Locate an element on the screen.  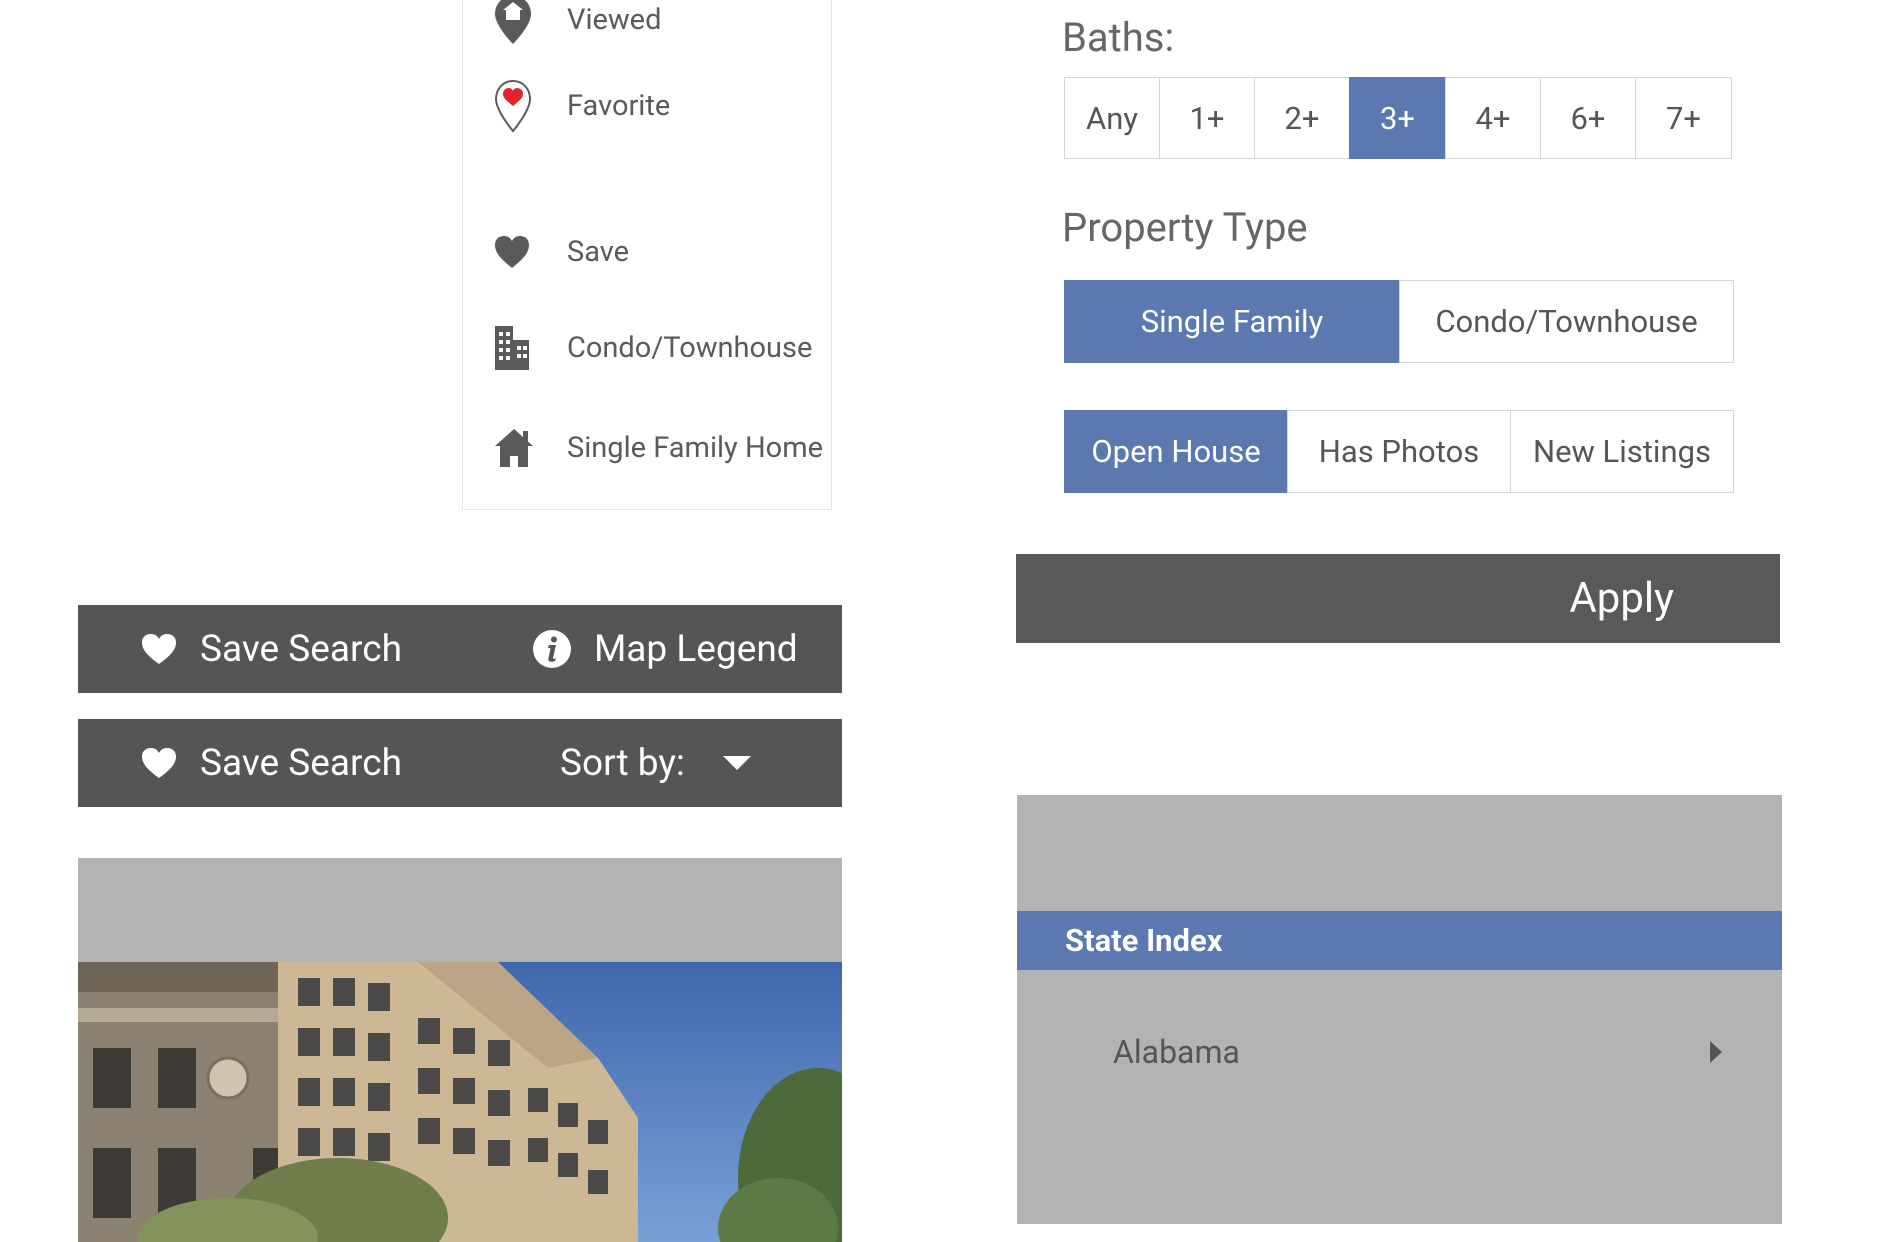
filter-new-listings: New Listings is located at coordinates (1622, 451).